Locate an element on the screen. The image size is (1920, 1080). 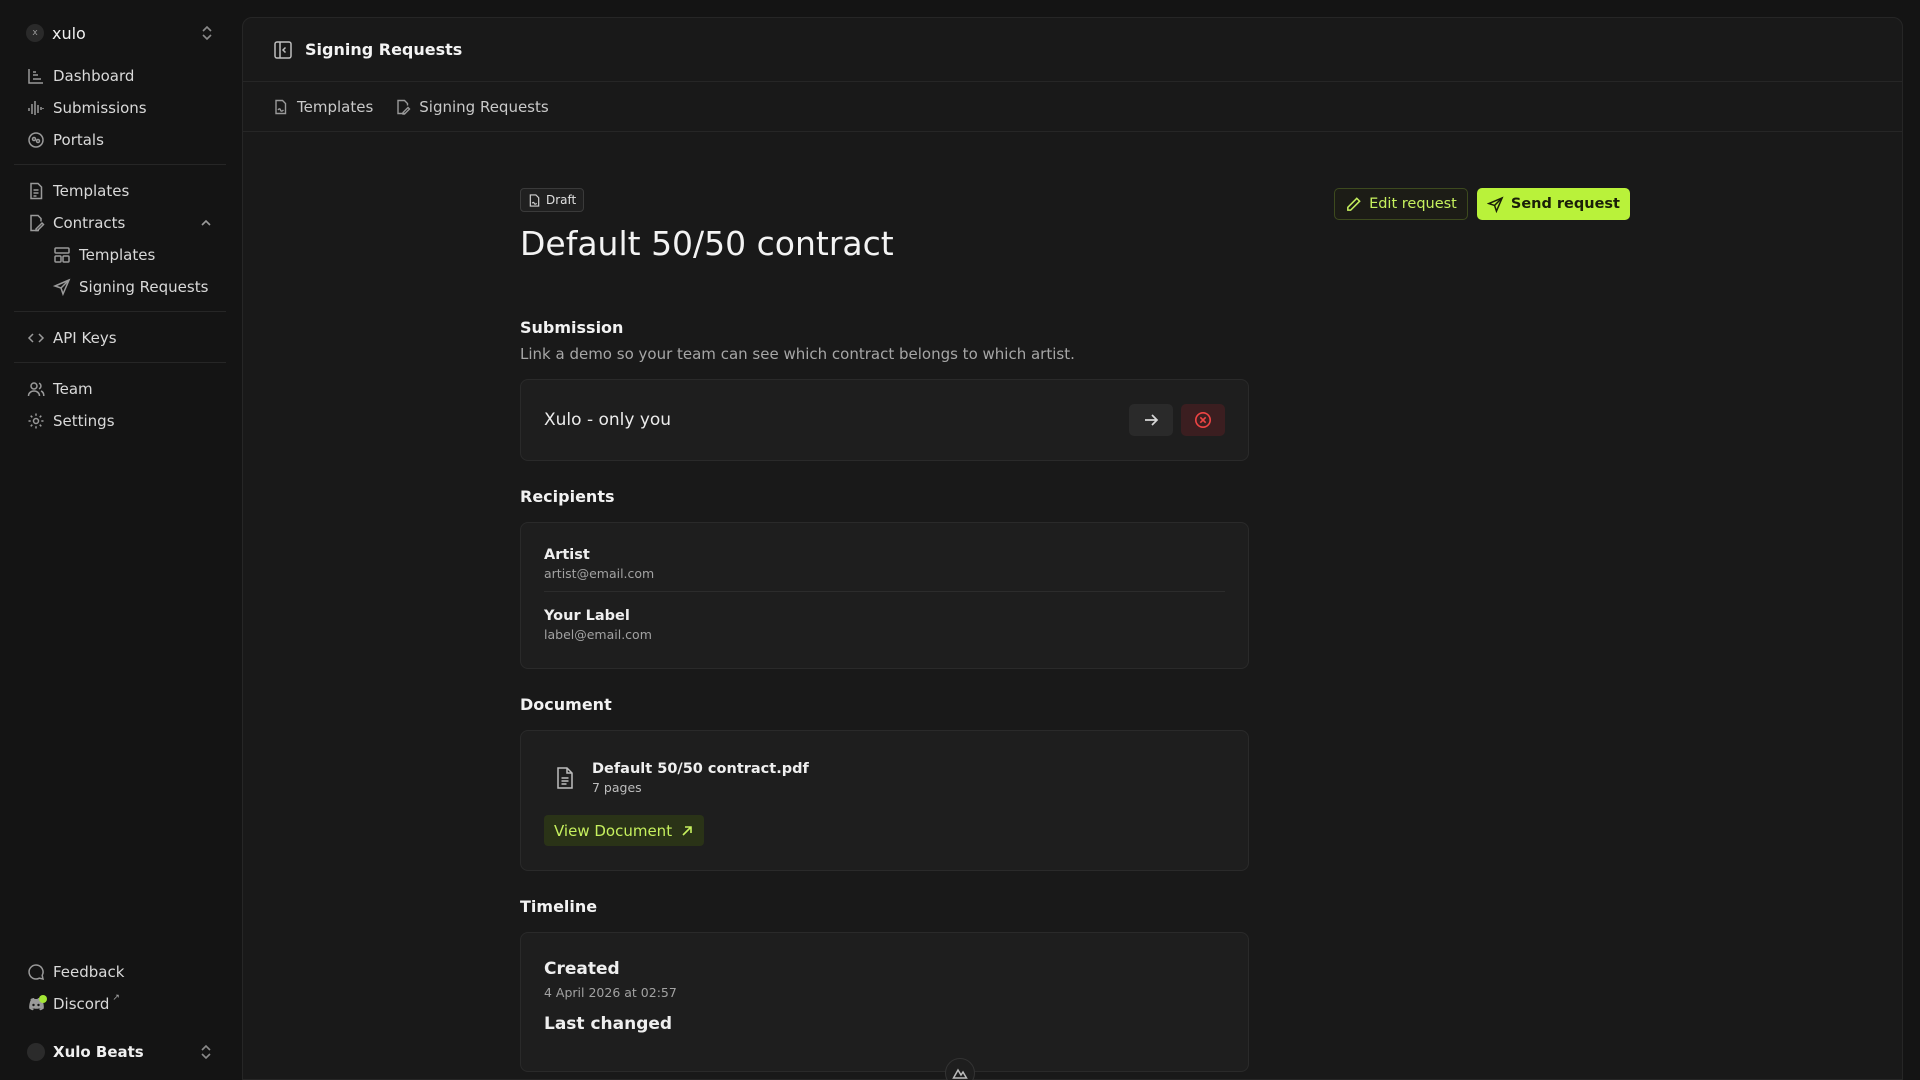
recipients-heading: Recipients is located at coordinates (567, 496).